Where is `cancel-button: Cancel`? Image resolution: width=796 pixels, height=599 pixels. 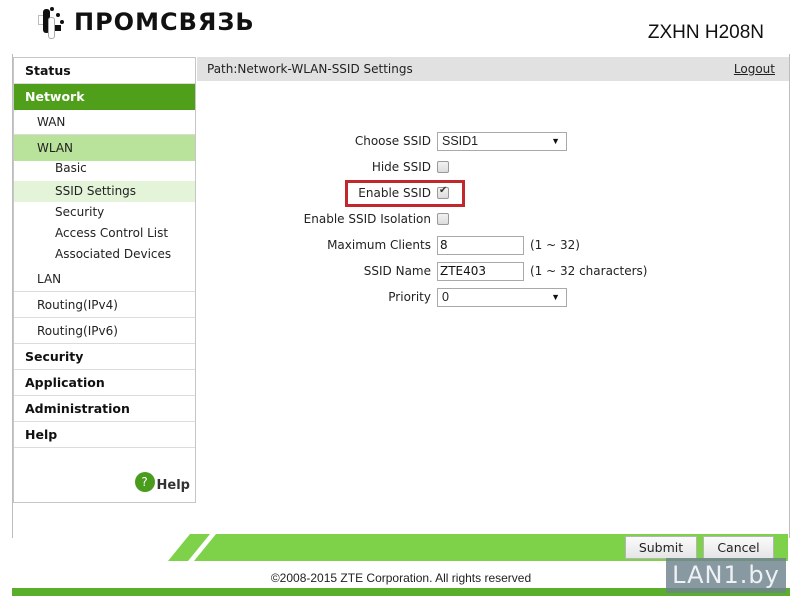 cancel-button: Cancel is located at coordinates (738, 547).